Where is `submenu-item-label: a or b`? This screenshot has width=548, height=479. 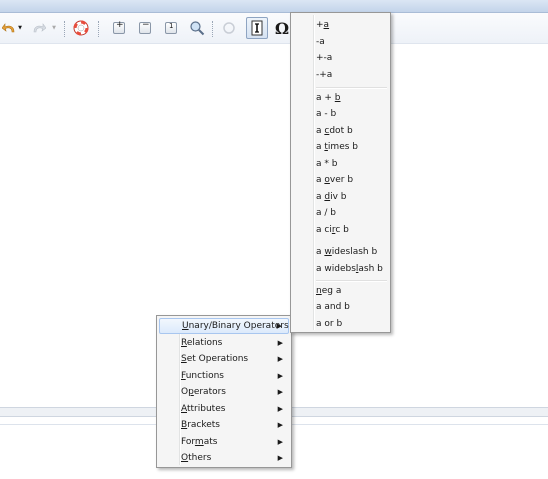 submenu-item-label: a or b is located at coordinates (329, 323).